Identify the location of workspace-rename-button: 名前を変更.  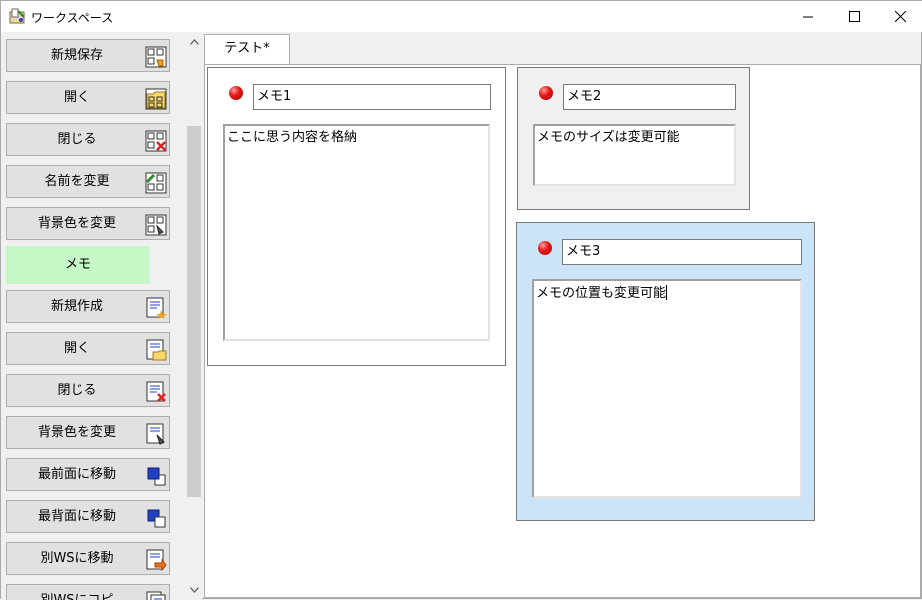
(88, 181).